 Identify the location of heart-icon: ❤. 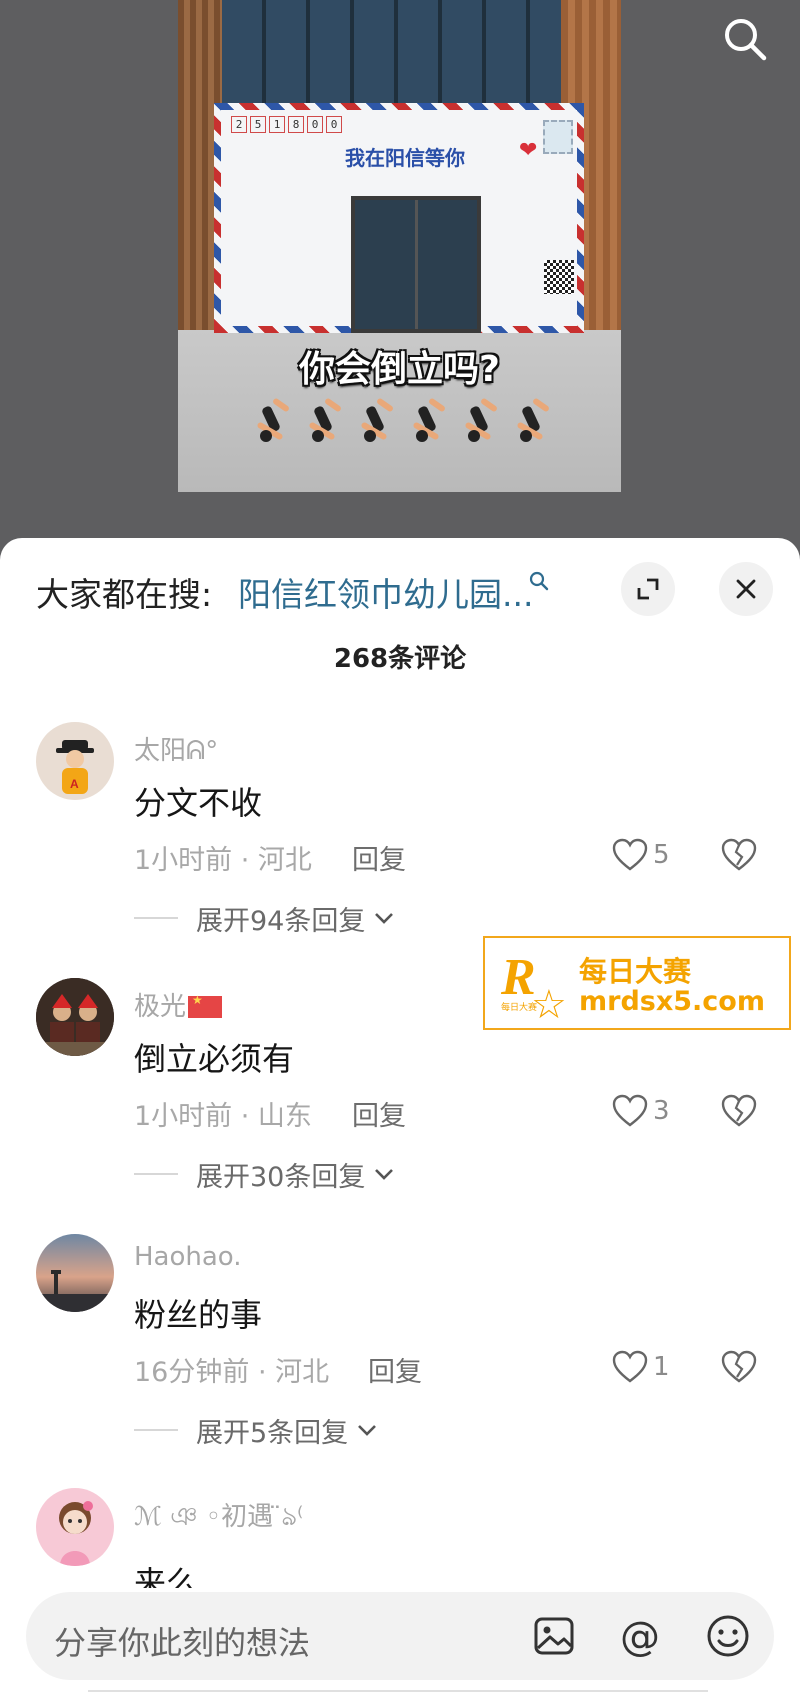
(528, 150).